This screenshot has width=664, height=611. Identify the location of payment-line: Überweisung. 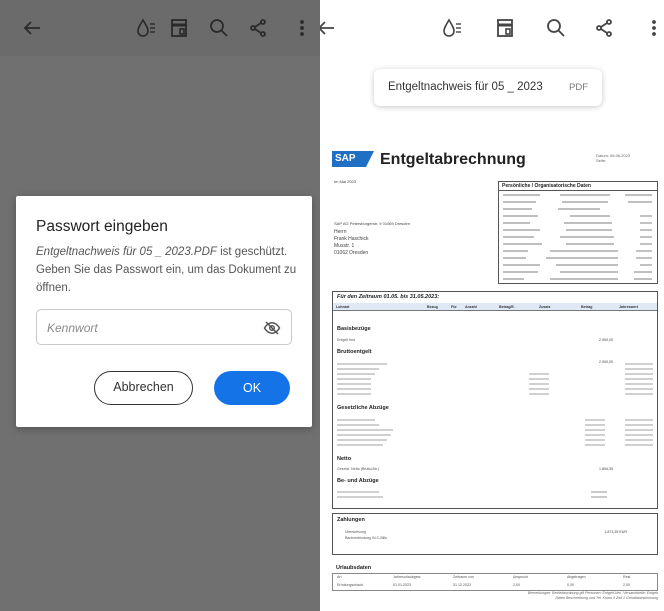
(355, 532).